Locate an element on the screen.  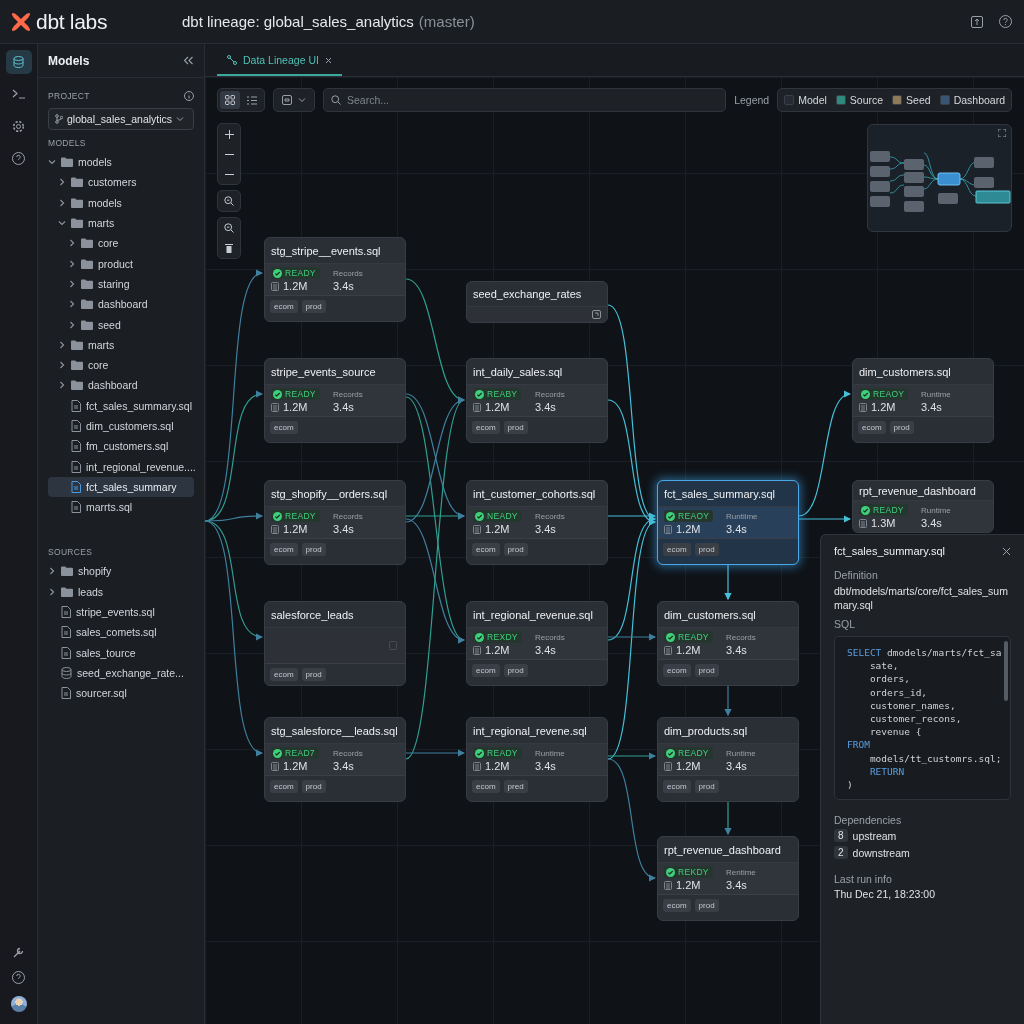
model-node: stg_shopify__orders.sql READY Records 1.2M 3.4s ecom prod is located at coordinates (335, 522).